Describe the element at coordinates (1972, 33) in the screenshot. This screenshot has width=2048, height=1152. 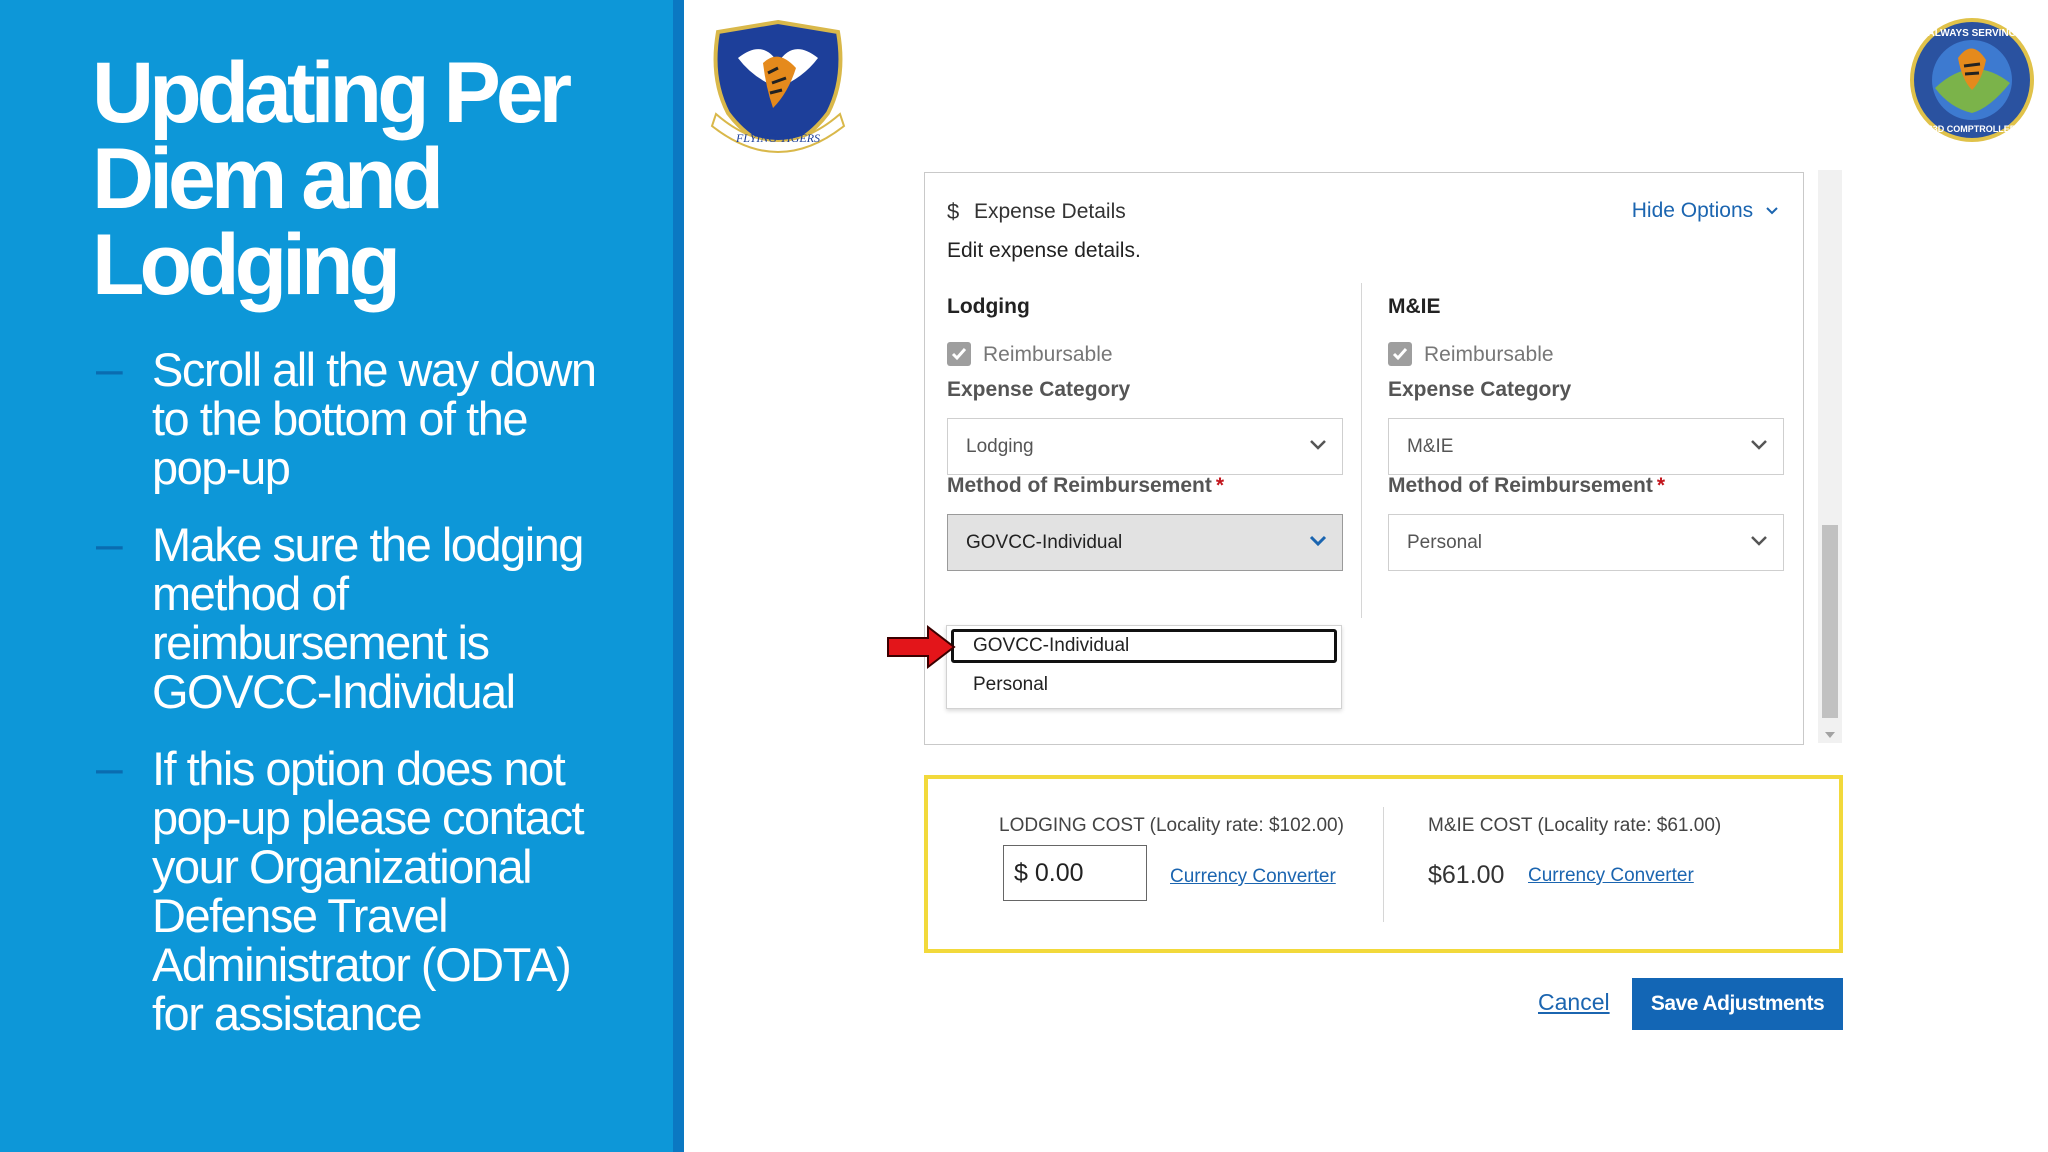
I see `logo-text-top: ALWAYS SERVING` at that location.